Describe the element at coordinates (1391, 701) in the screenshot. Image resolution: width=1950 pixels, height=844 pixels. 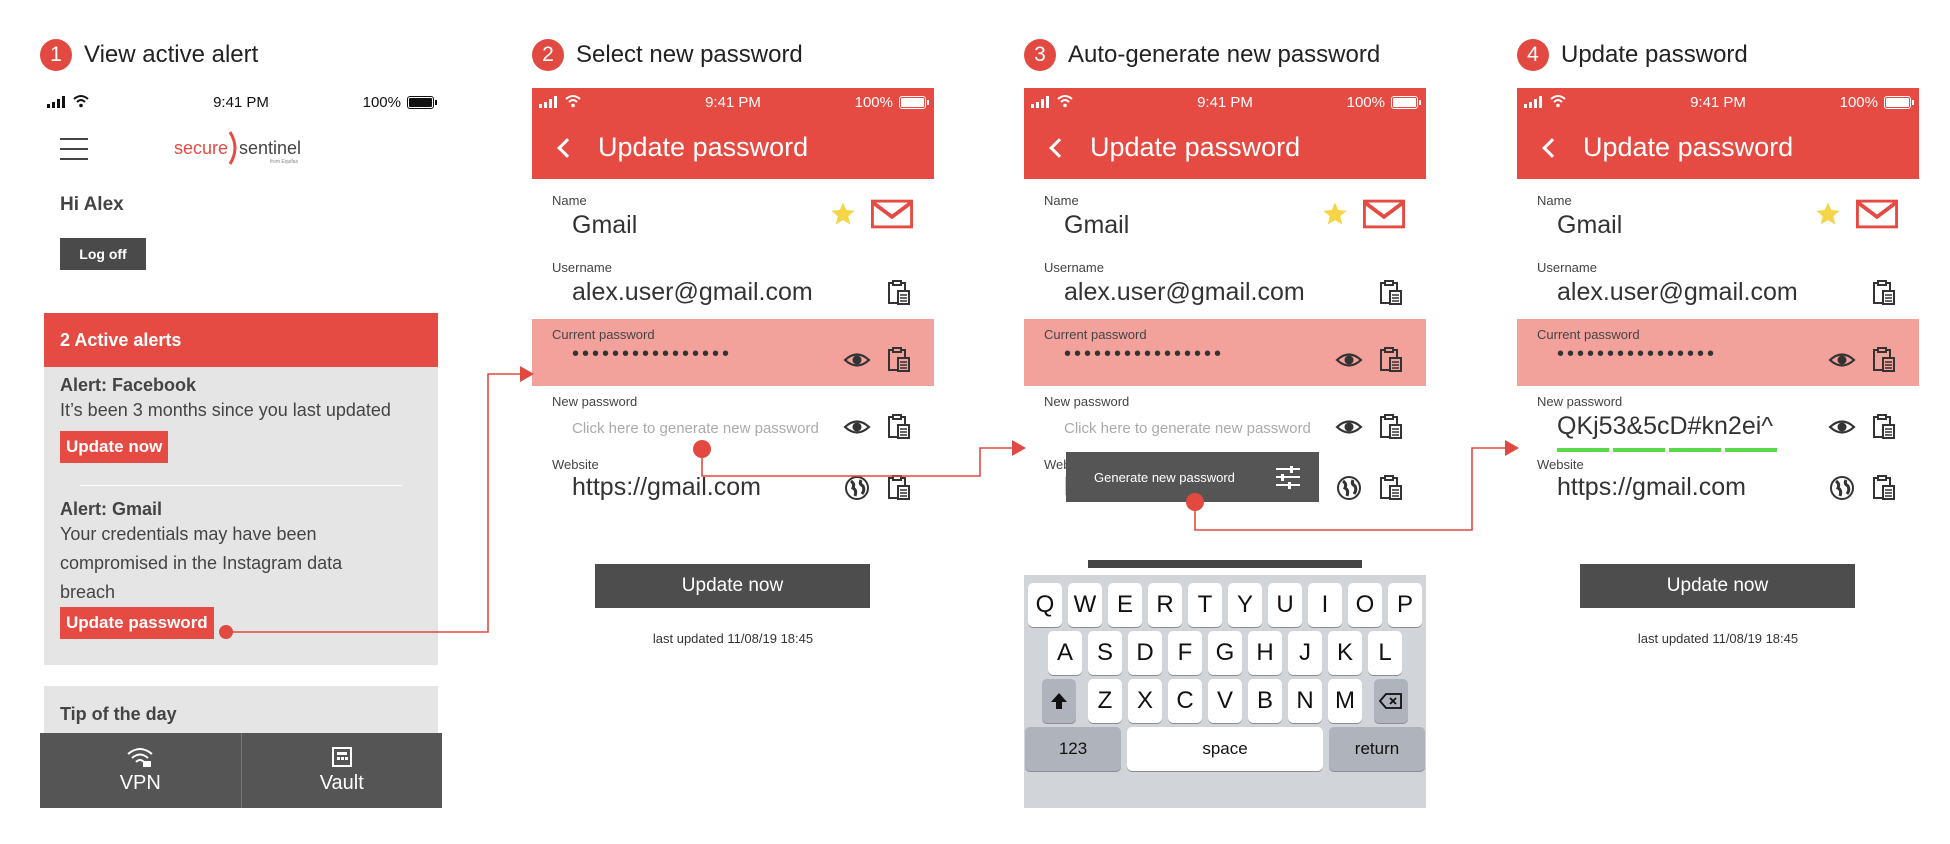
I see `backspace-key` at that location.